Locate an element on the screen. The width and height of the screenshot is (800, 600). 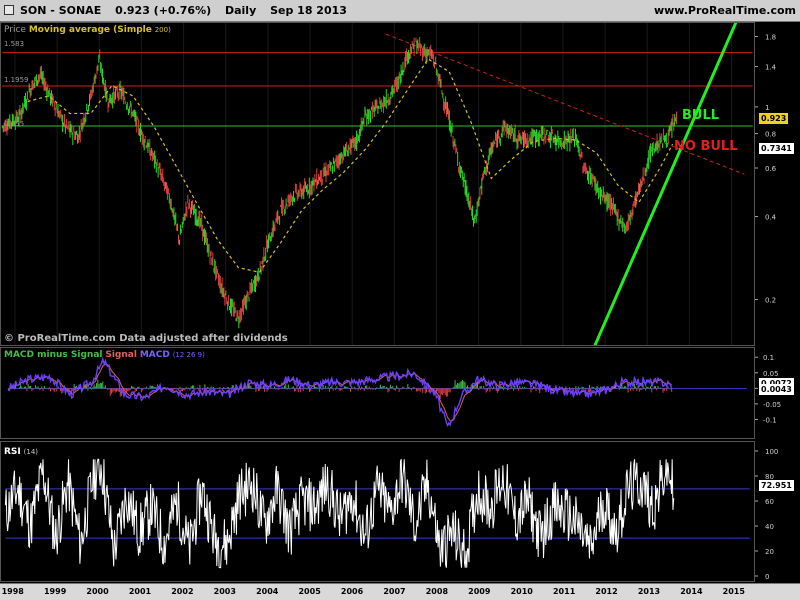
rsi-legend-label: RSI is located at coordinates (12, 452).